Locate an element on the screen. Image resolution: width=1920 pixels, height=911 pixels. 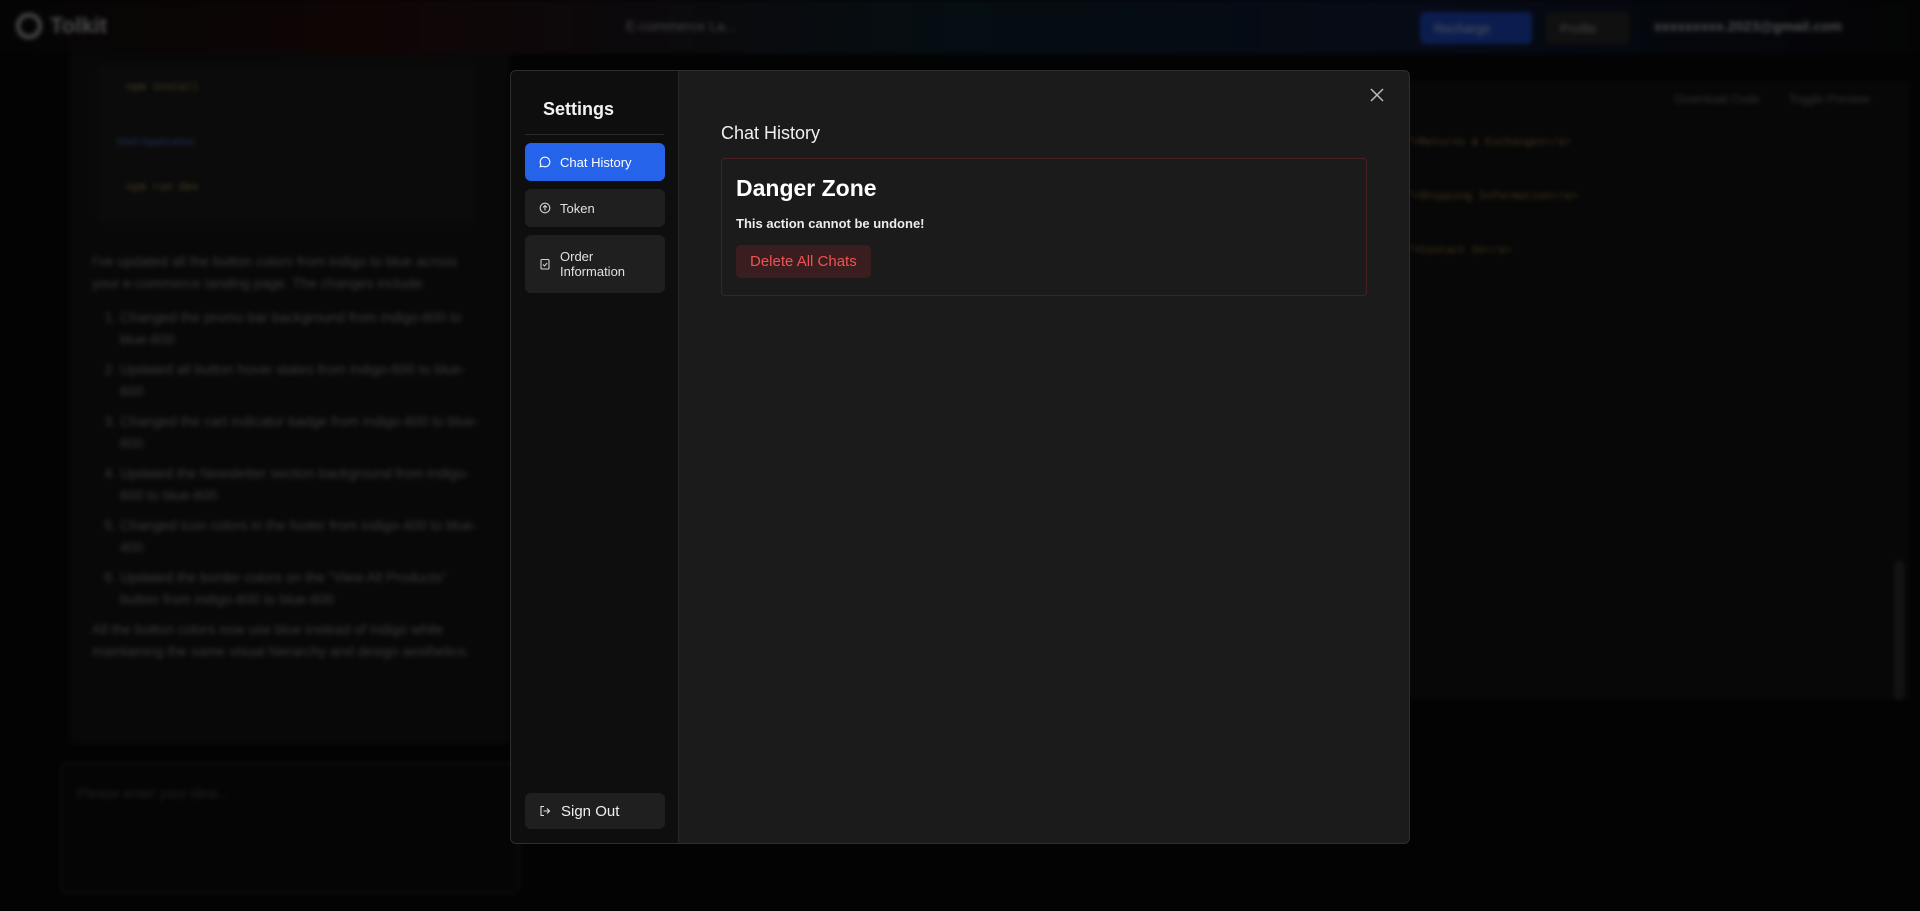
clipboard-check-icon is located at coordinates (545, 264).